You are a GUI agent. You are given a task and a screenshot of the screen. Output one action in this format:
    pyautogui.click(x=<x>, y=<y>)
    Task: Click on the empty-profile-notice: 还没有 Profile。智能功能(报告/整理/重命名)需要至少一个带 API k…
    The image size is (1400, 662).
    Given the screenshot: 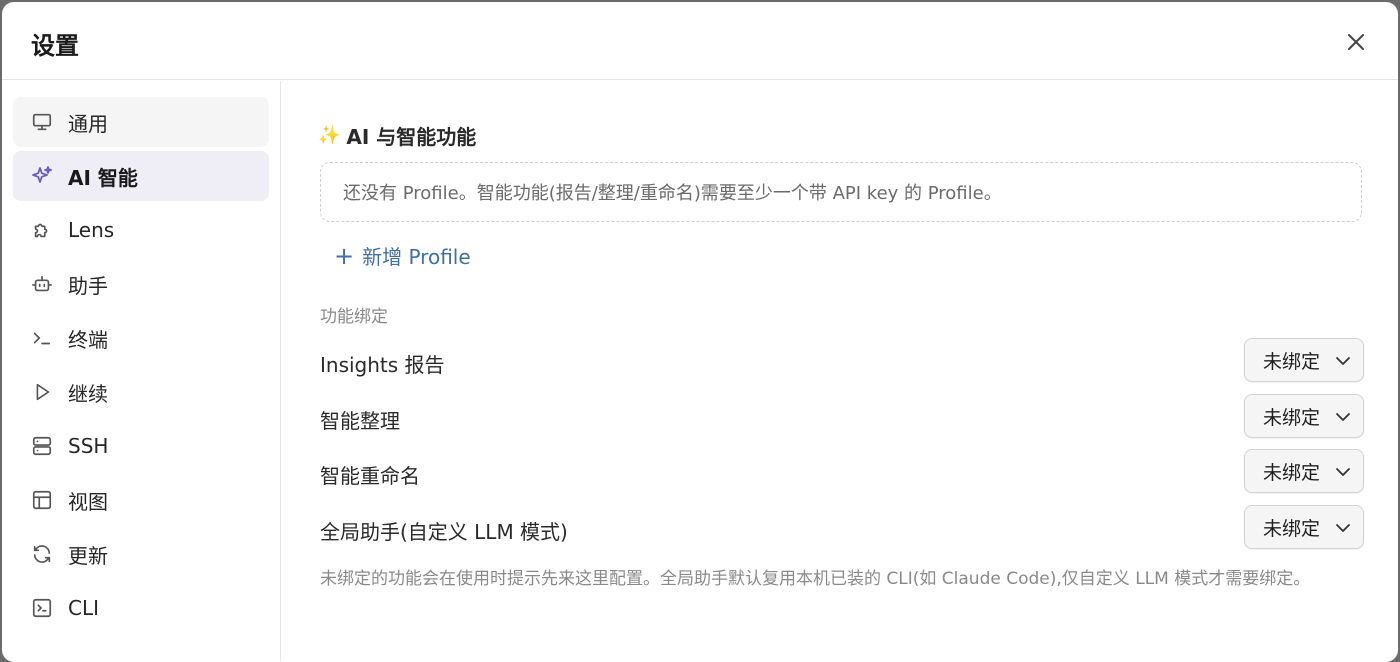 What is the action you would take?
    pyautogui.click(x=841, y=192)
    